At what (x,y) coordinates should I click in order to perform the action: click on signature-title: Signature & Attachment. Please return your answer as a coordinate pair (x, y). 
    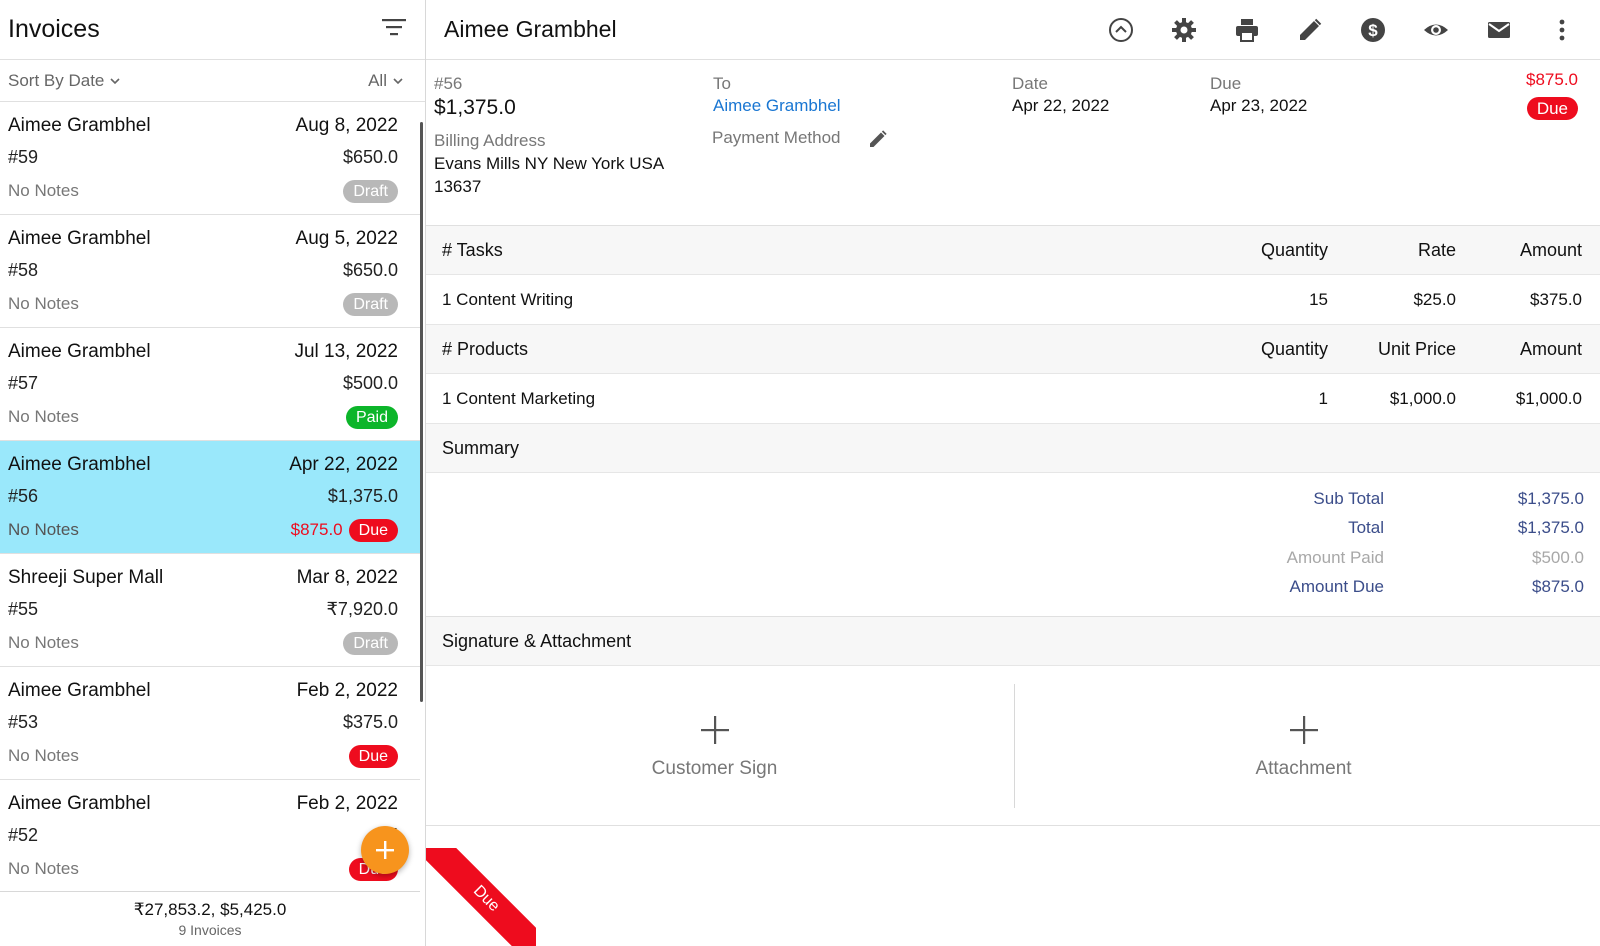
    Looking at the image, I should click on (537, 640).